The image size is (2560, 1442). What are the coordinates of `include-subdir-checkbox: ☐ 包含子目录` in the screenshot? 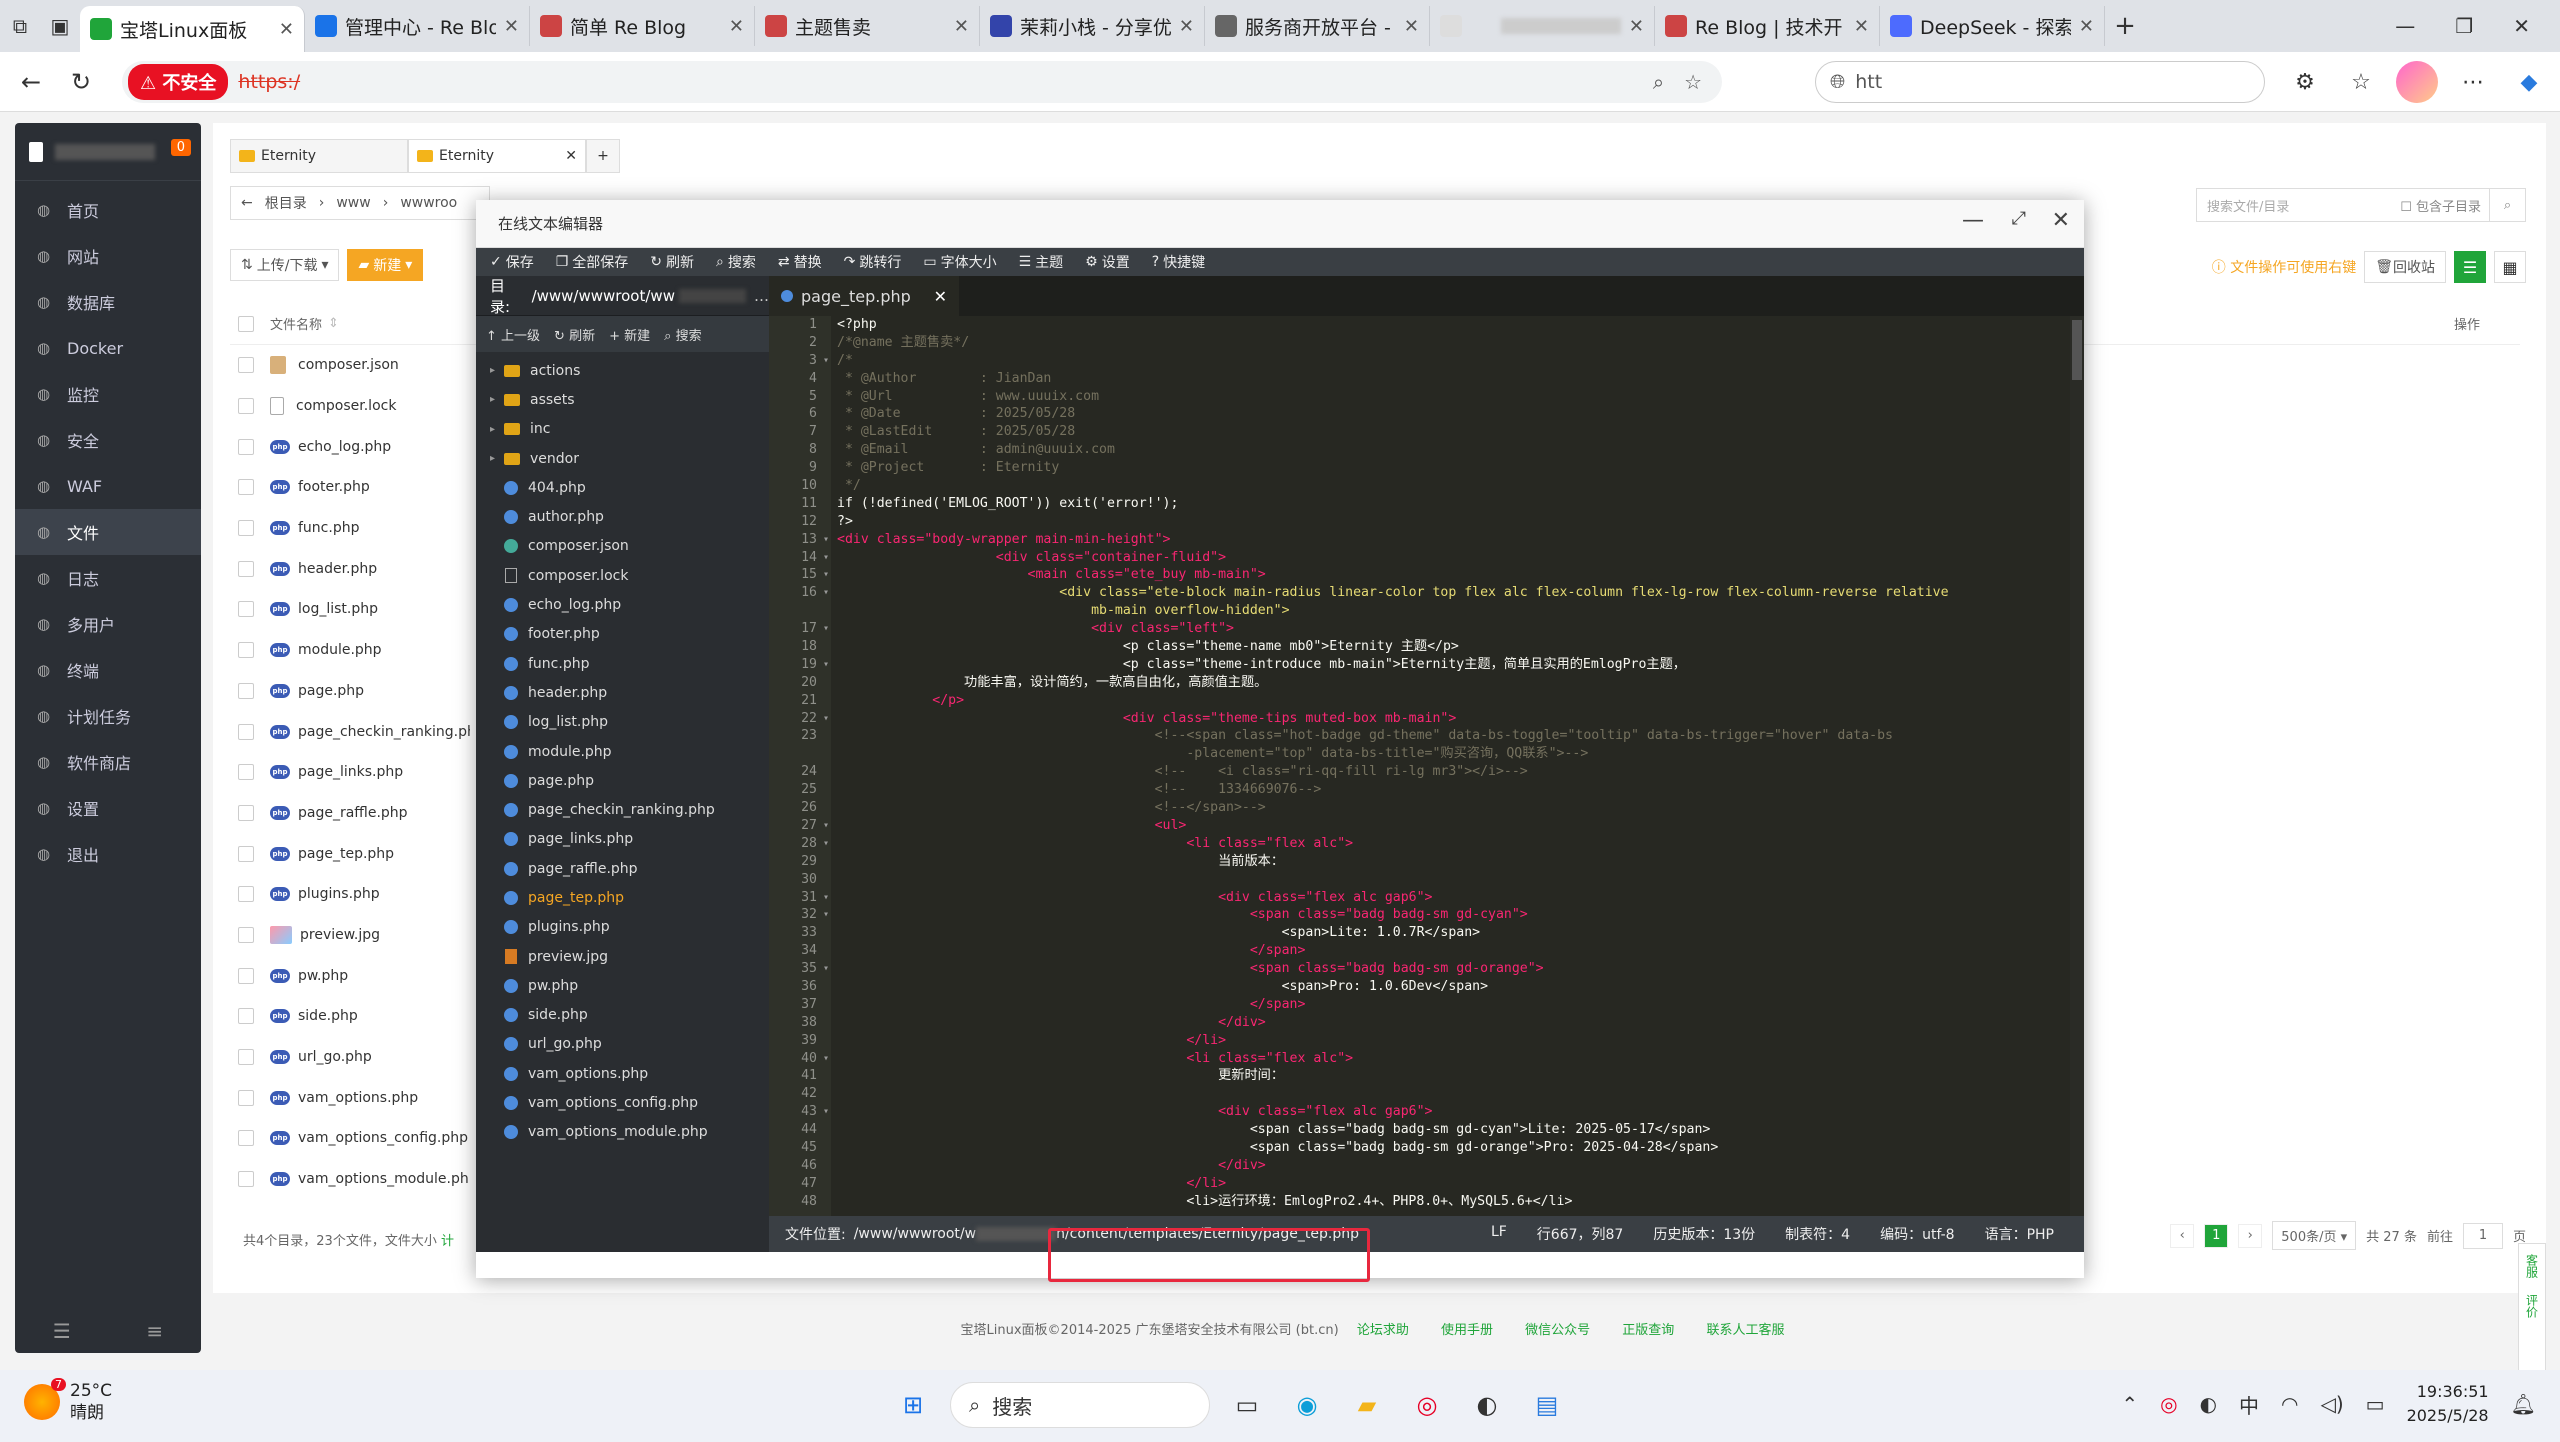 It's located at (2440, 205).